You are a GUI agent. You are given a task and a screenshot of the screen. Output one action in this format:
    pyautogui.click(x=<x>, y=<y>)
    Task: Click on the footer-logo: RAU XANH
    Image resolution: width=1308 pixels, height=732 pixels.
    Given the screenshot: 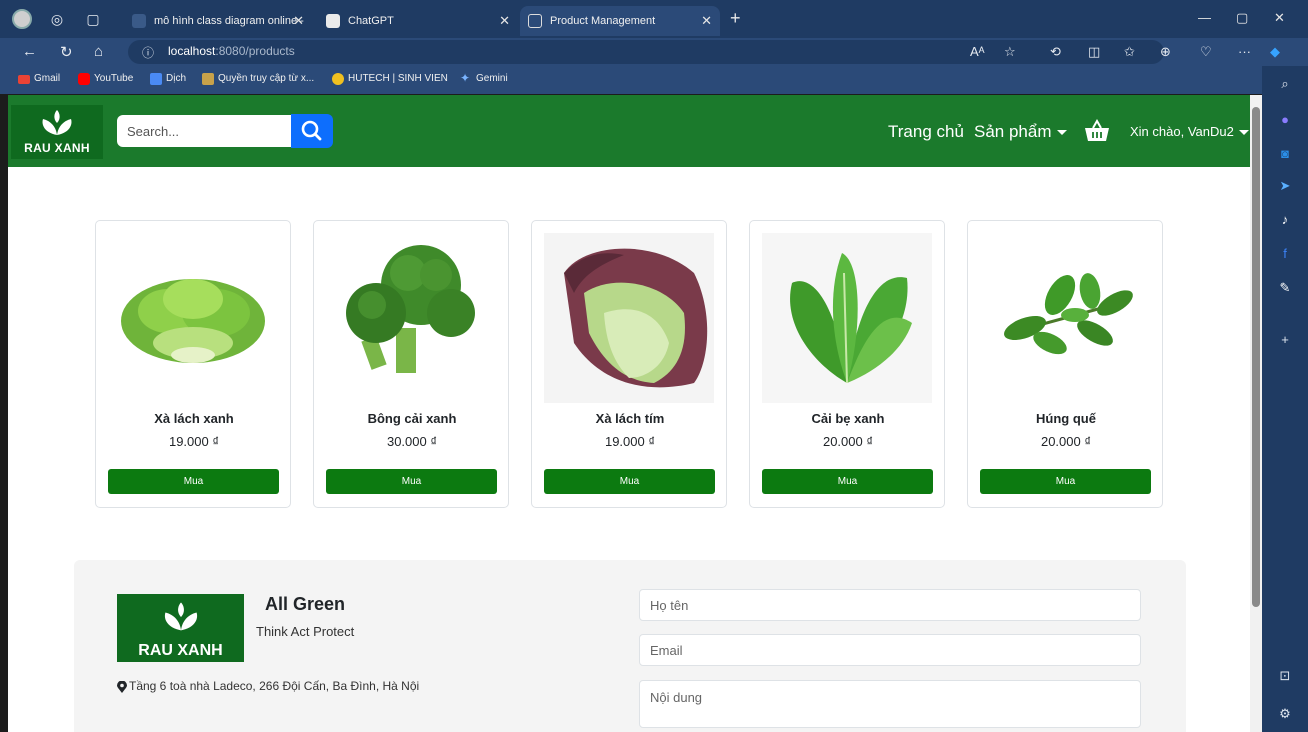 What is the action you would take?
    pyautogui.click(x=180, y=628)
    